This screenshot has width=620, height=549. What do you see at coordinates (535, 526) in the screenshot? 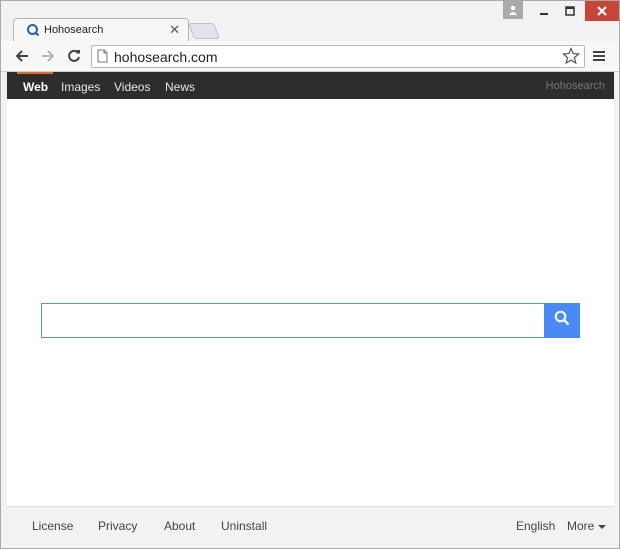
I see `language-selector: English` at bounding box center [535, 526].